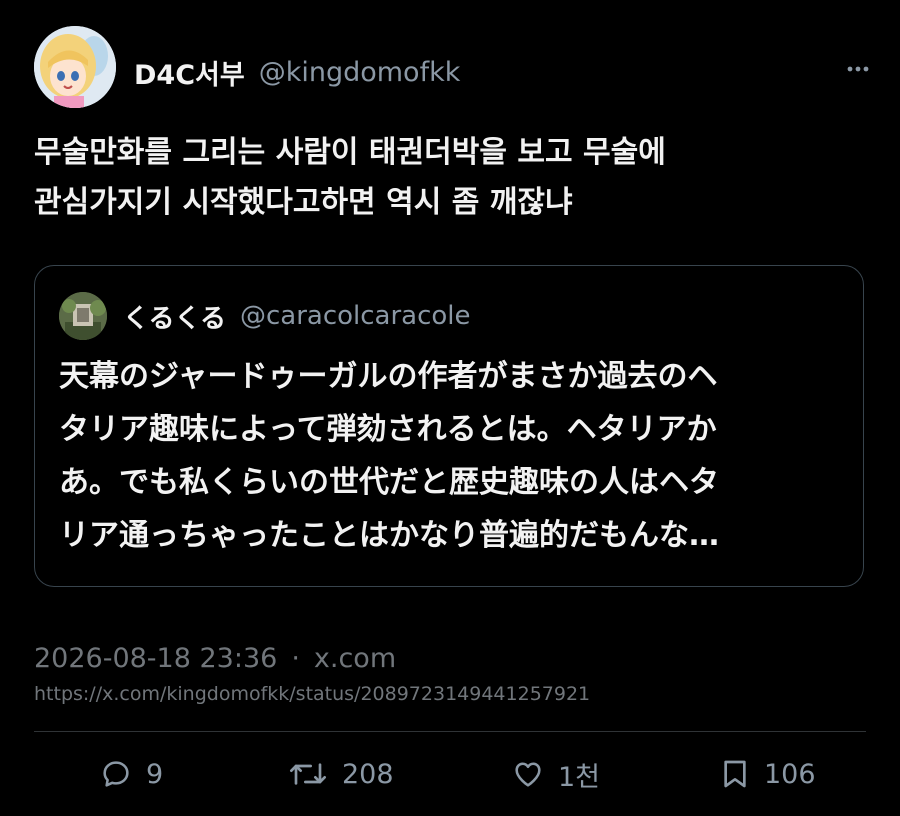 The width and height of the screenshot is (900, 816). I want to click on repost-count: 208, so click(368, 774).